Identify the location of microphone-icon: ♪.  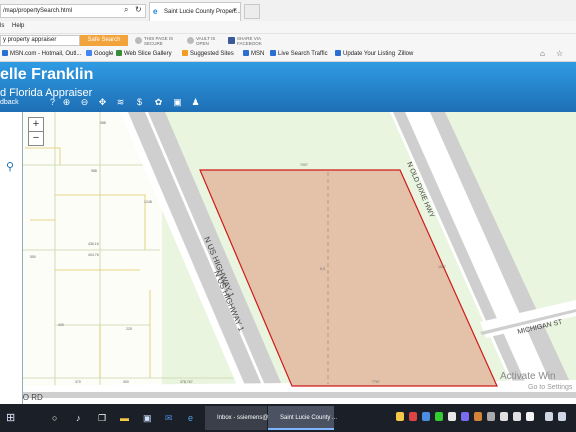
(78, 418).